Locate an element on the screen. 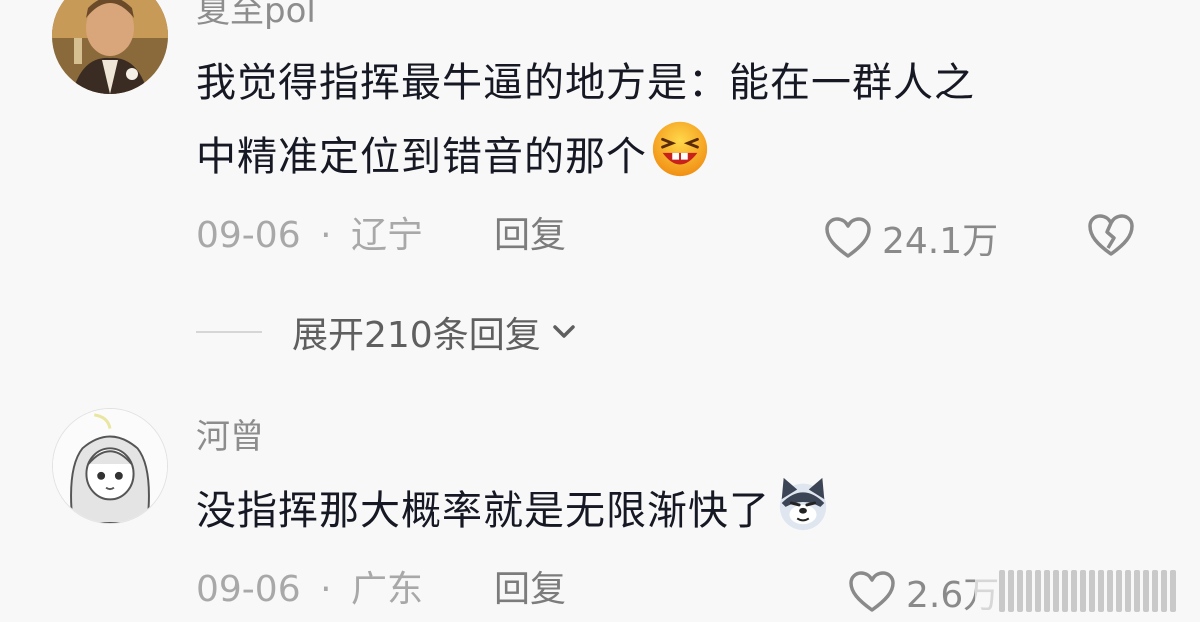 This screenshot has height=622, width=1200. chevron-down-icon is located at coordinates (563, 331).